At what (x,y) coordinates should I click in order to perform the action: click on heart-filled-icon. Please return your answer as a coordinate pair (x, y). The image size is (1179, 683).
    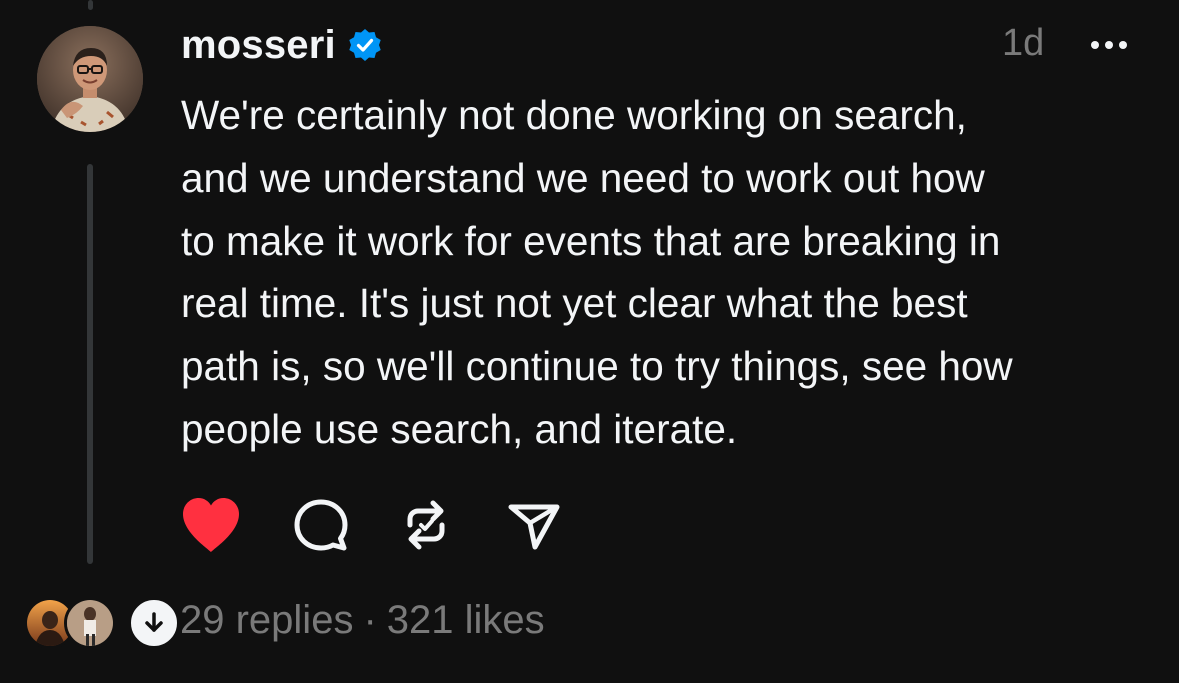
    Looking at the image, I should click on (211, 525).